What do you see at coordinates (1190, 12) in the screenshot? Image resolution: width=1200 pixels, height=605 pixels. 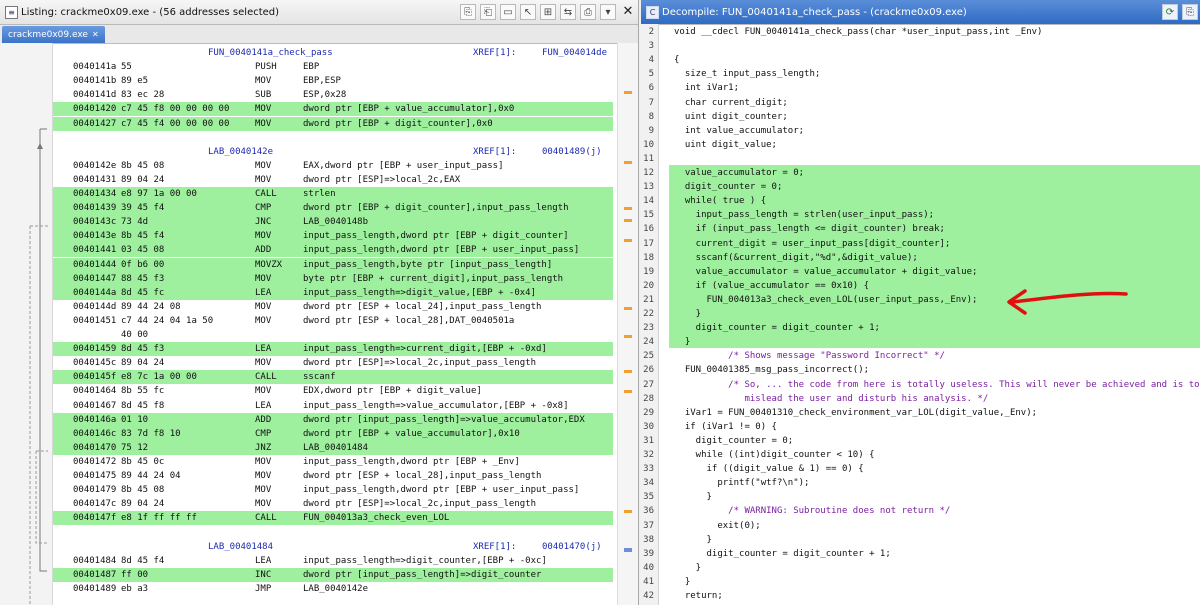 I see `decompile-copy-icon: ⎘` at bounding box center [1190, 12].